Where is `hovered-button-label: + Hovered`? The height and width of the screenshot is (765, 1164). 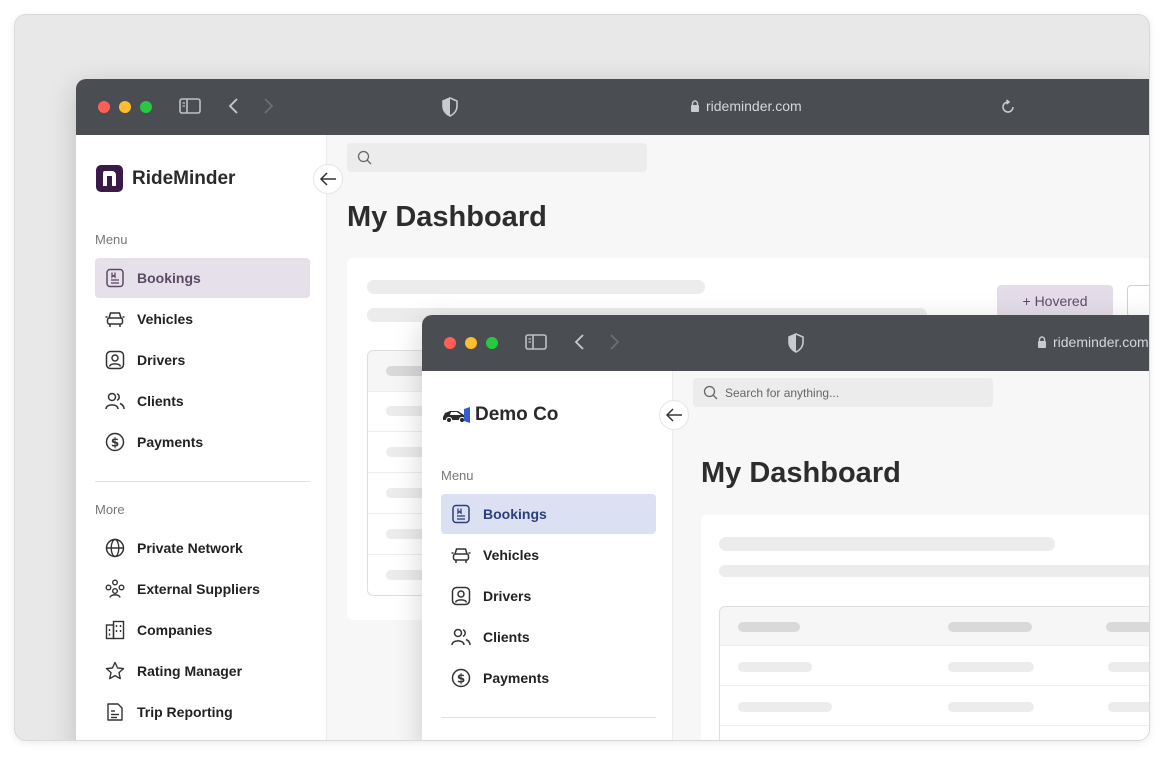 hovered-button-label: + Hovered is located at coordinates (1055, 301).